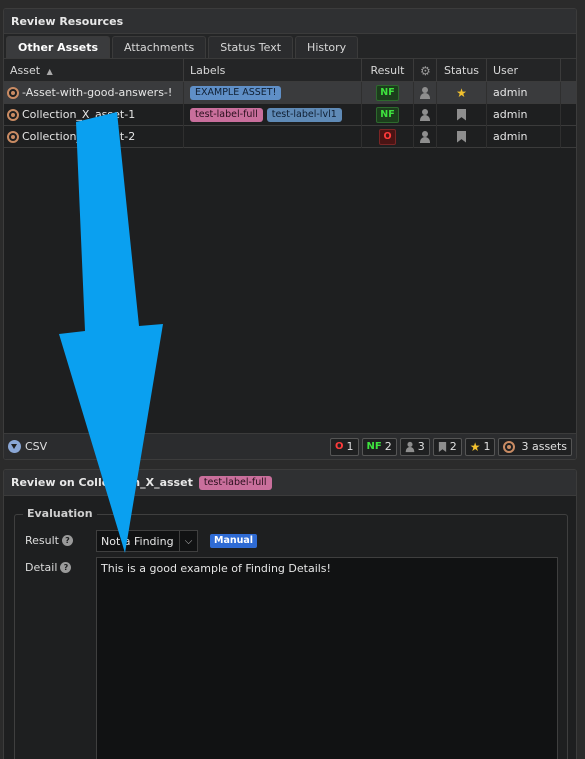 The height and width of the screenshot is (759, 585). I want to click on column-header-status: Status, so click(462, 70).